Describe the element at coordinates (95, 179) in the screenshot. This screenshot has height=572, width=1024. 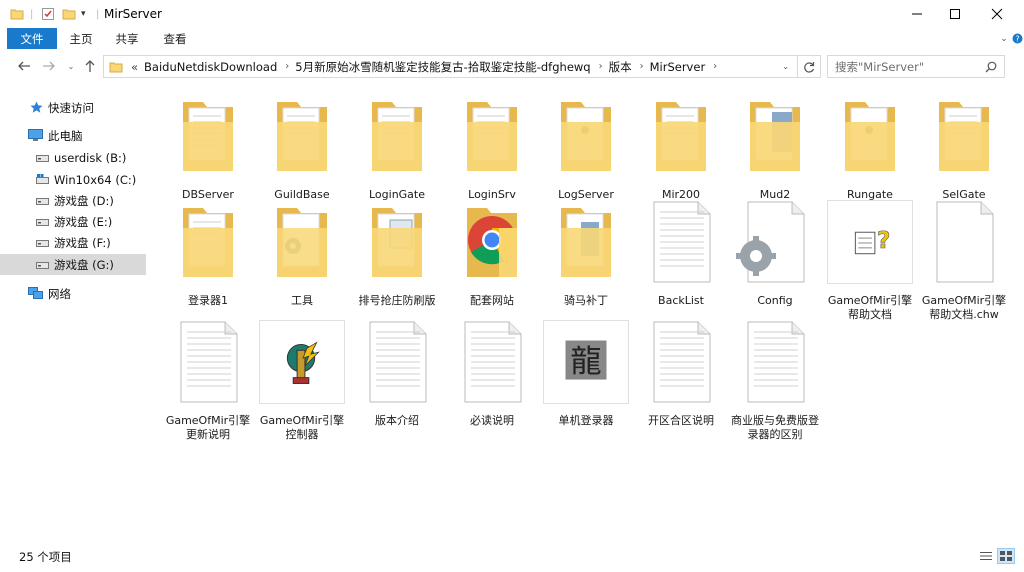
I see `nav-drive-c-label: Win10x64 (C:)` at that location.